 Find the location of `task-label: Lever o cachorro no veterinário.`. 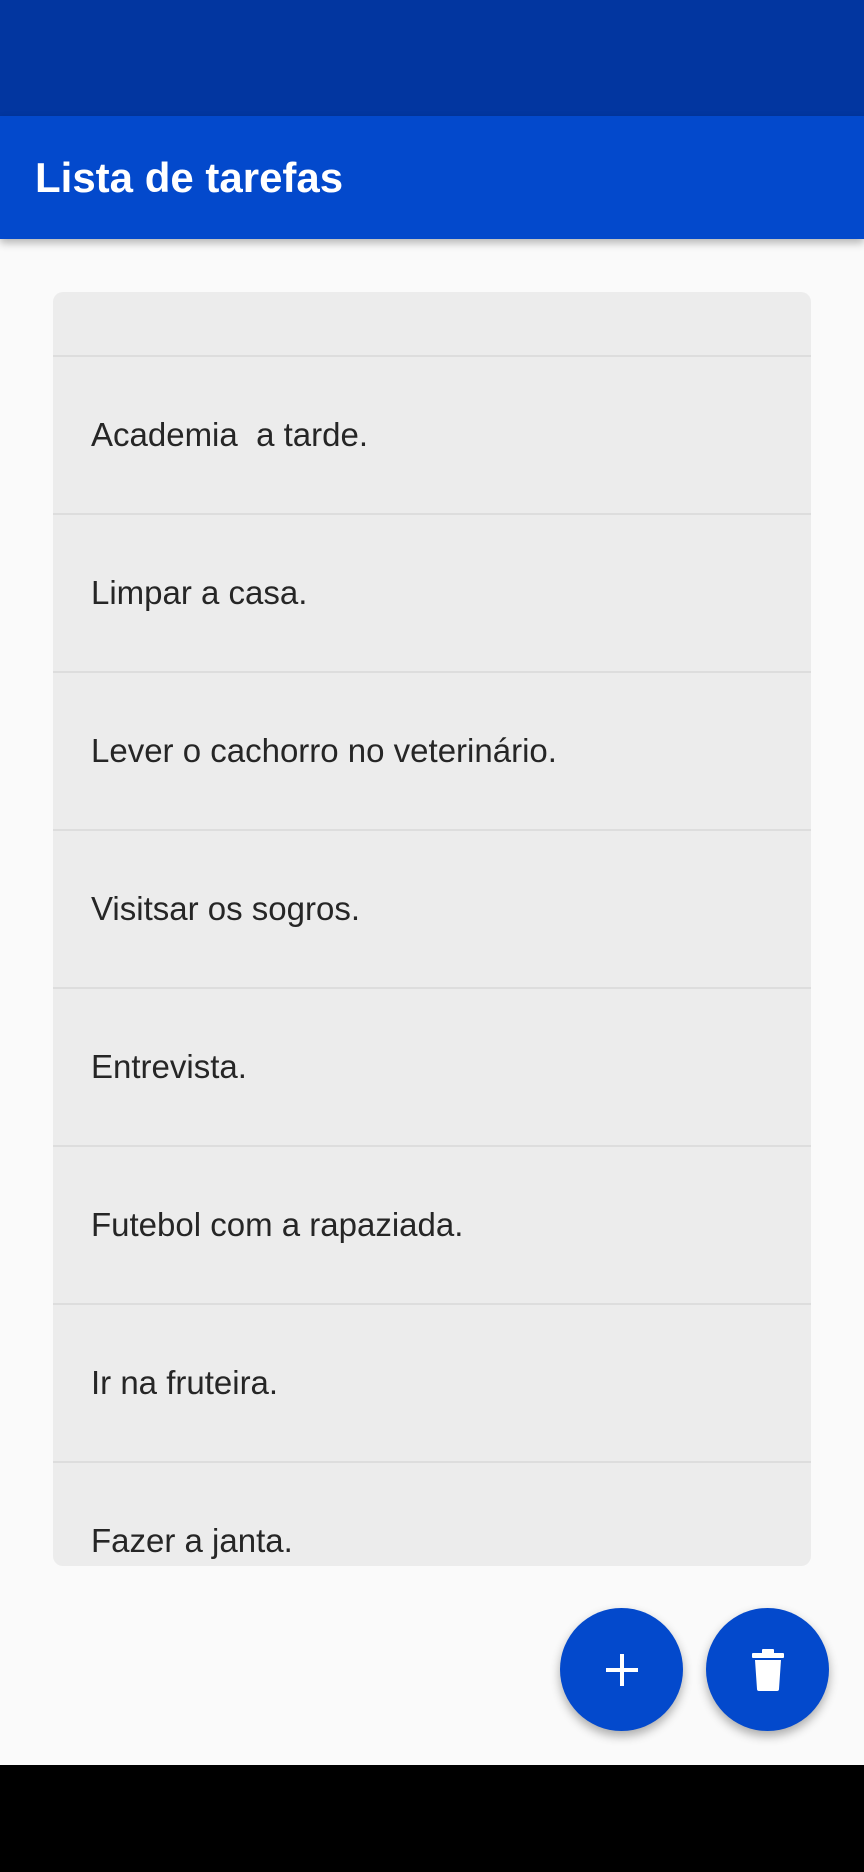

task-label: Lever o cachorro no veterinário. is located at coordinates (324, 750).